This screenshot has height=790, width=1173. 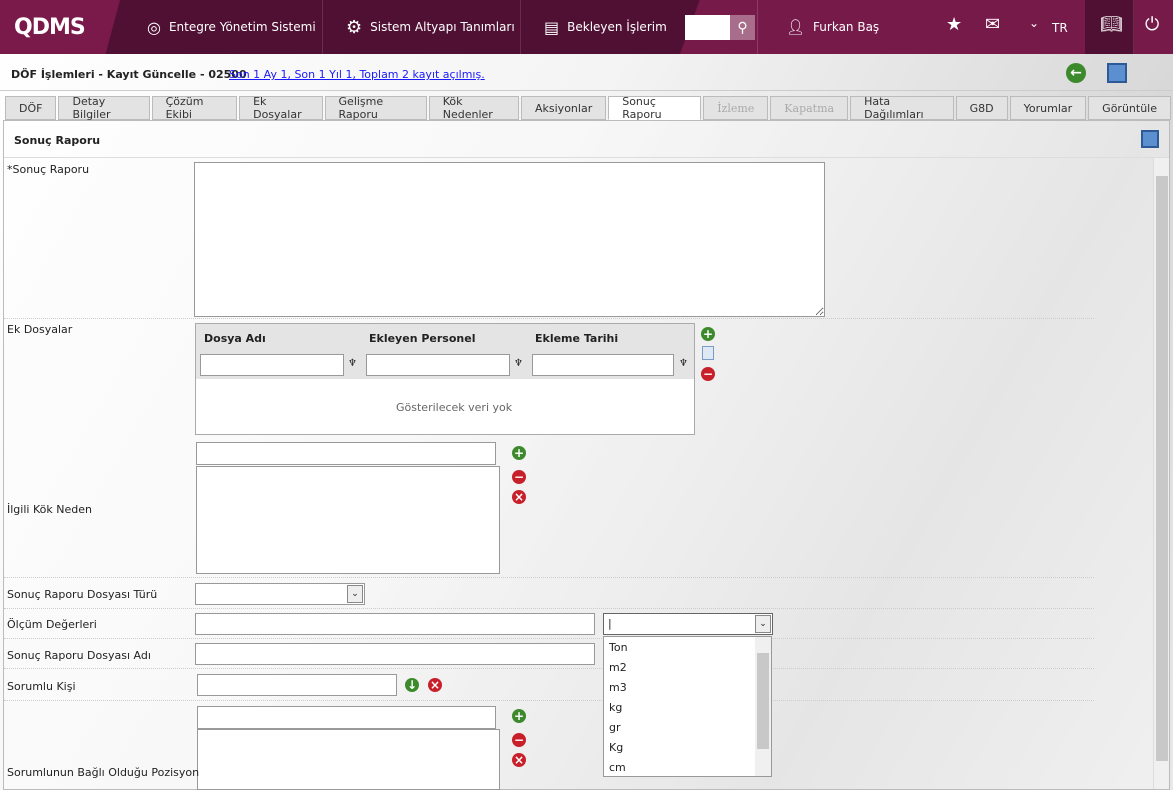 I want to click on tab-3: Ek Dosyalar, so click(x=281, y=108).